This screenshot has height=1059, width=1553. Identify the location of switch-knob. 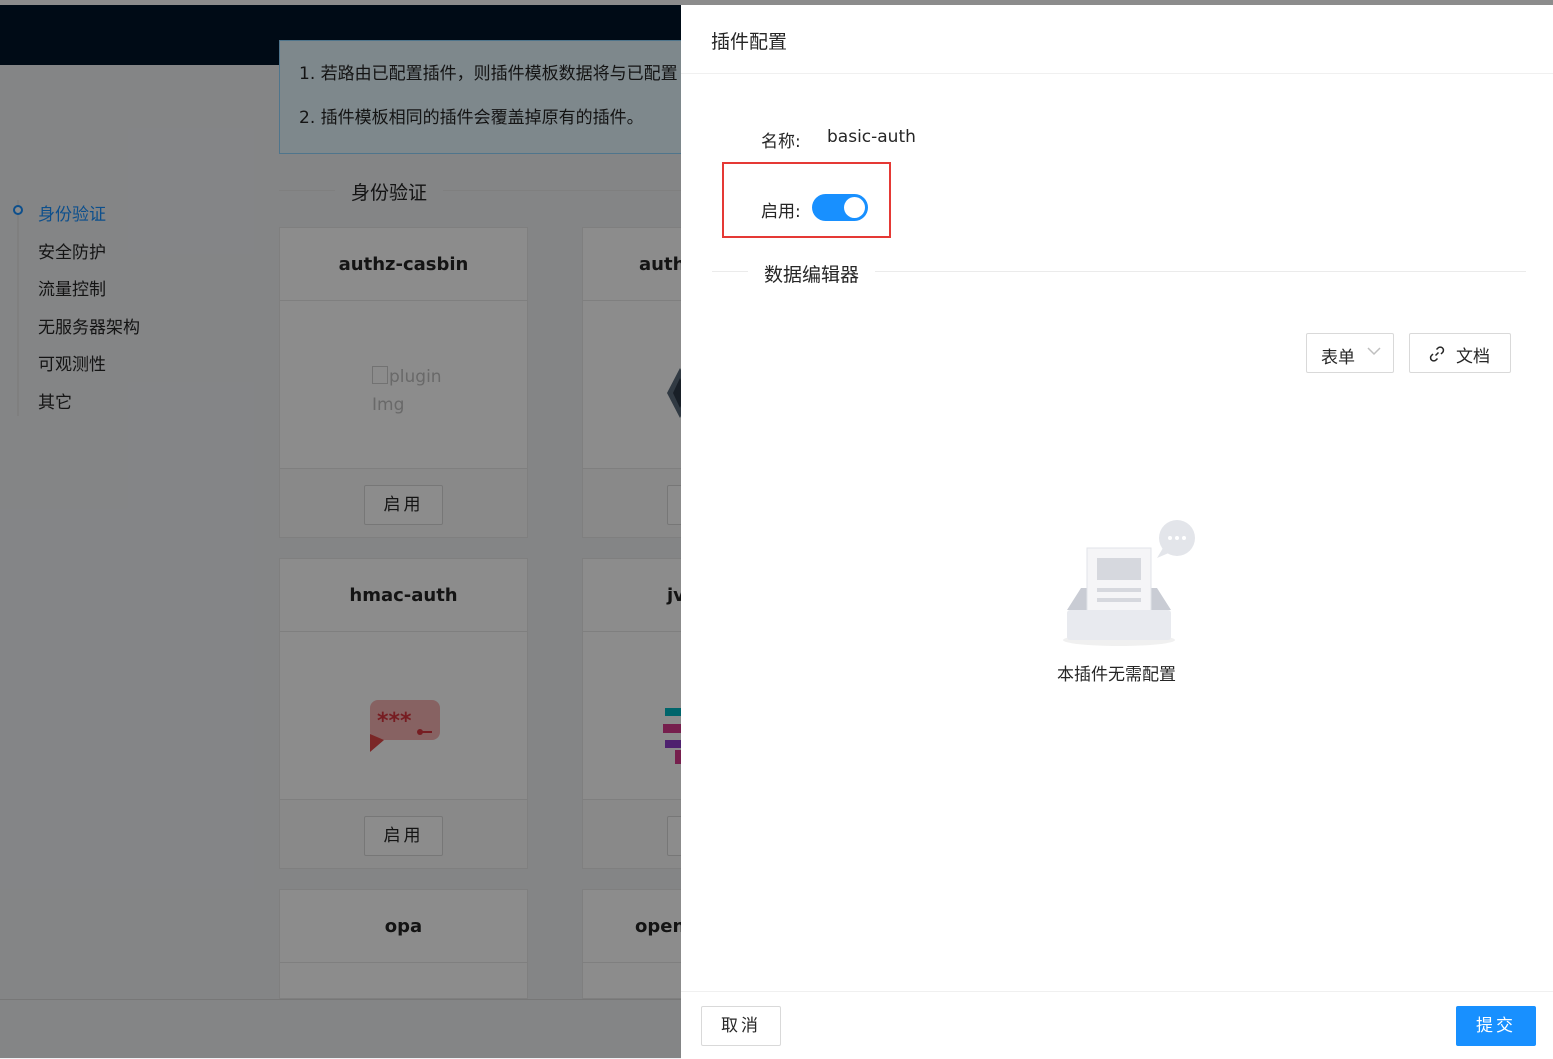
(854, 207).